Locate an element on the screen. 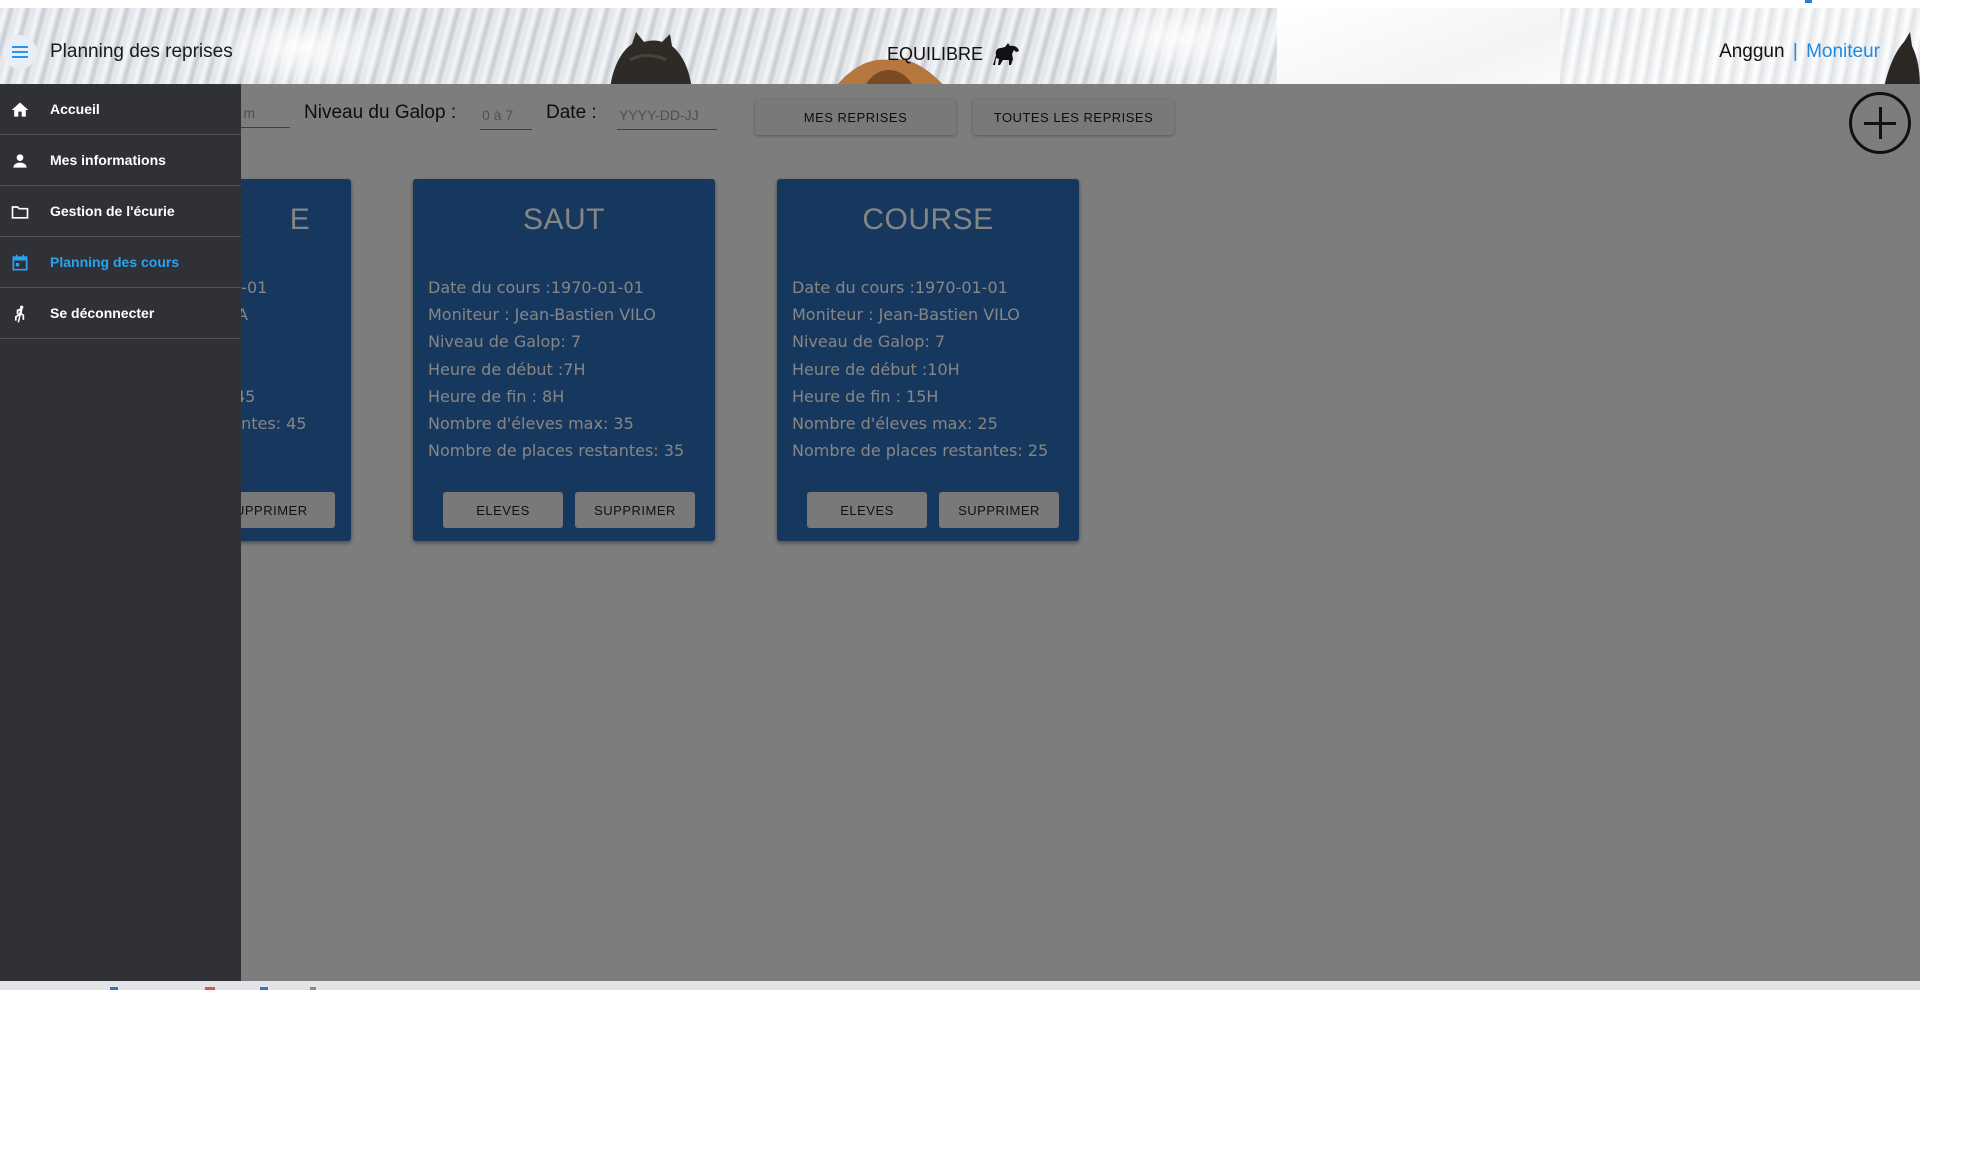  horse-head-image is located at coordinates (651, 58).